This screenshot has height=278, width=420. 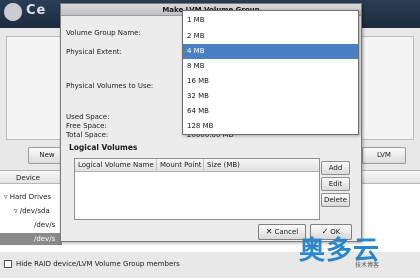 I want to click on cancel-icon: ✕, so click(x=269, y=231).